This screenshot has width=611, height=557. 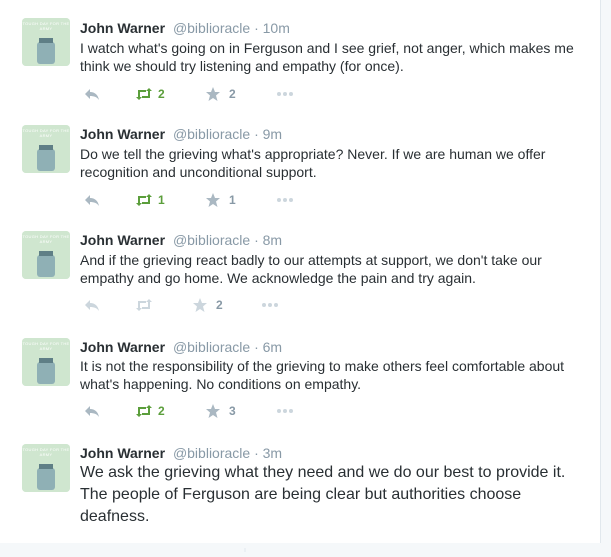 I want to click on favorite-count: 1, so click(x=232, y=200).